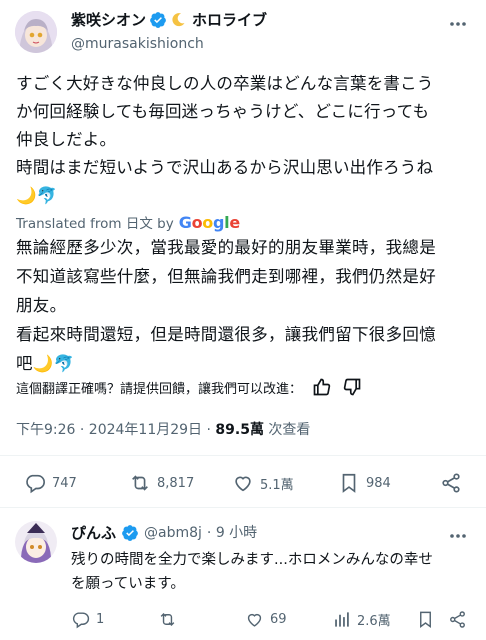 This screenshot has width=486, height=640. Describe the element at coordinates (352, 387) in the screenshot. I see `thumbs-down-icon` at that location.